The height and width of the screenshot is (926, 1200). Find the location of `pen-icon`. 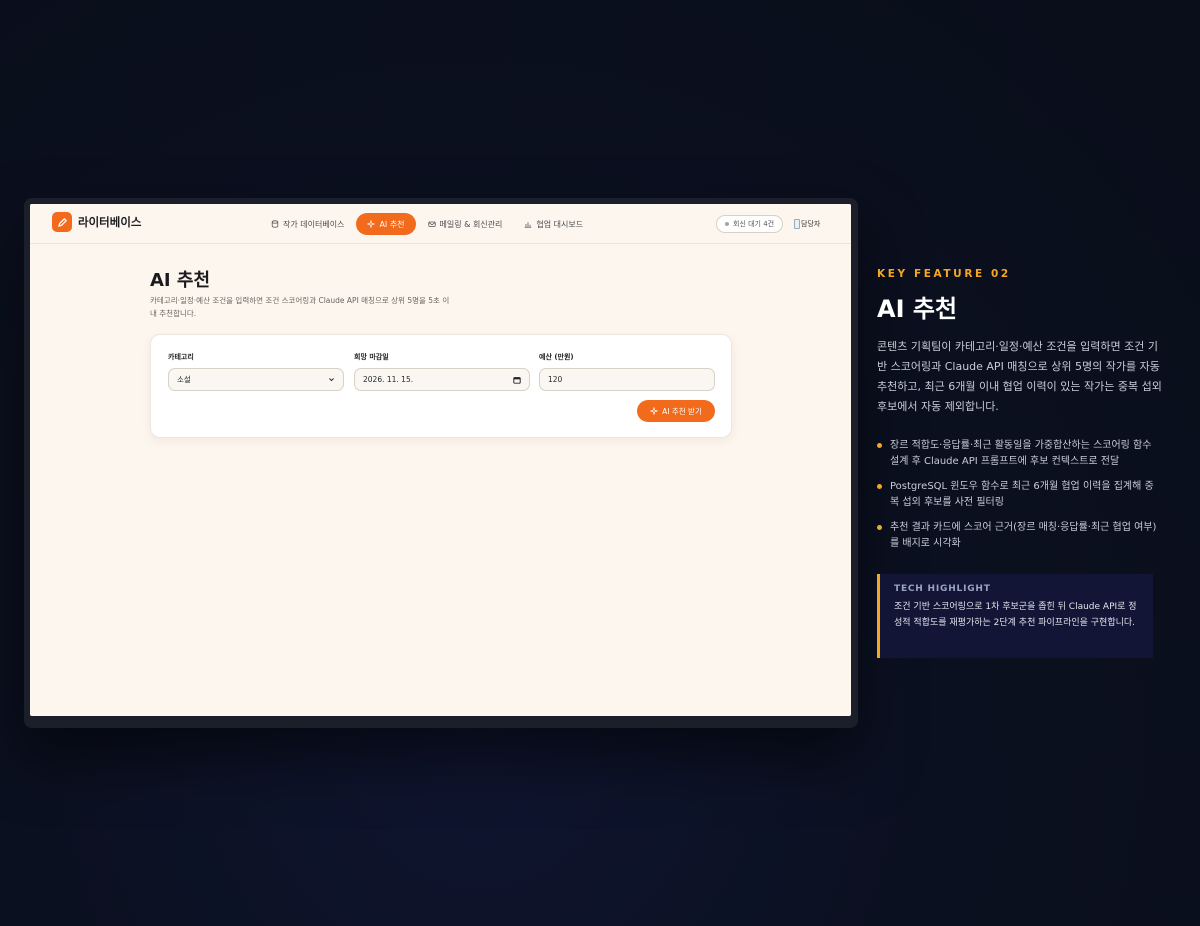

pen-icon is located at coordinates (62, 222).